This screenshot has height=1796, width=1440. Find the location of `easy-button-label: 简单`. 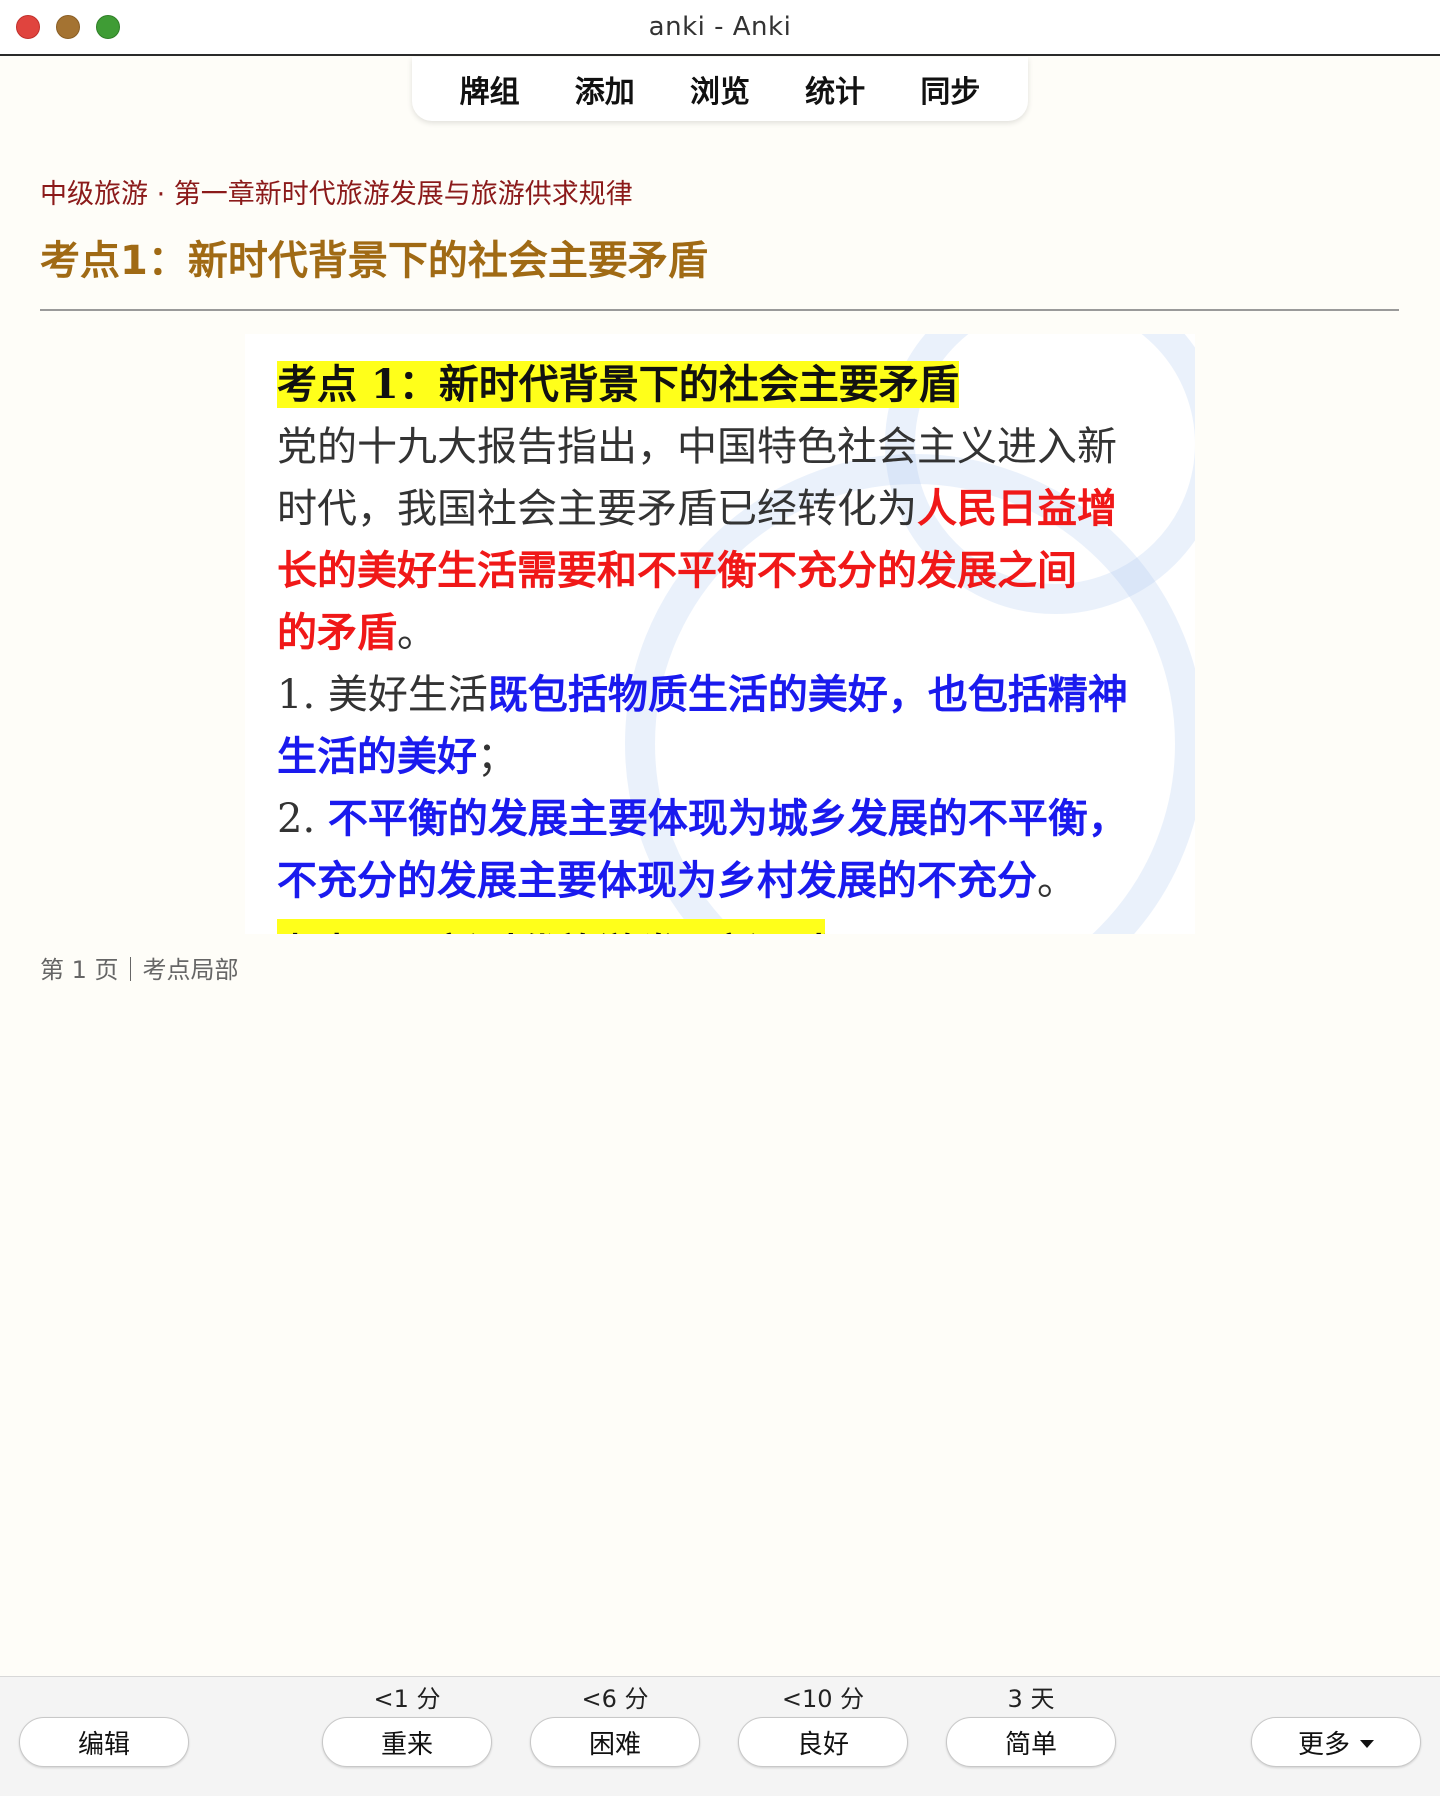

easy-button-label: 简单 is located at coordinates (1030, 1744).